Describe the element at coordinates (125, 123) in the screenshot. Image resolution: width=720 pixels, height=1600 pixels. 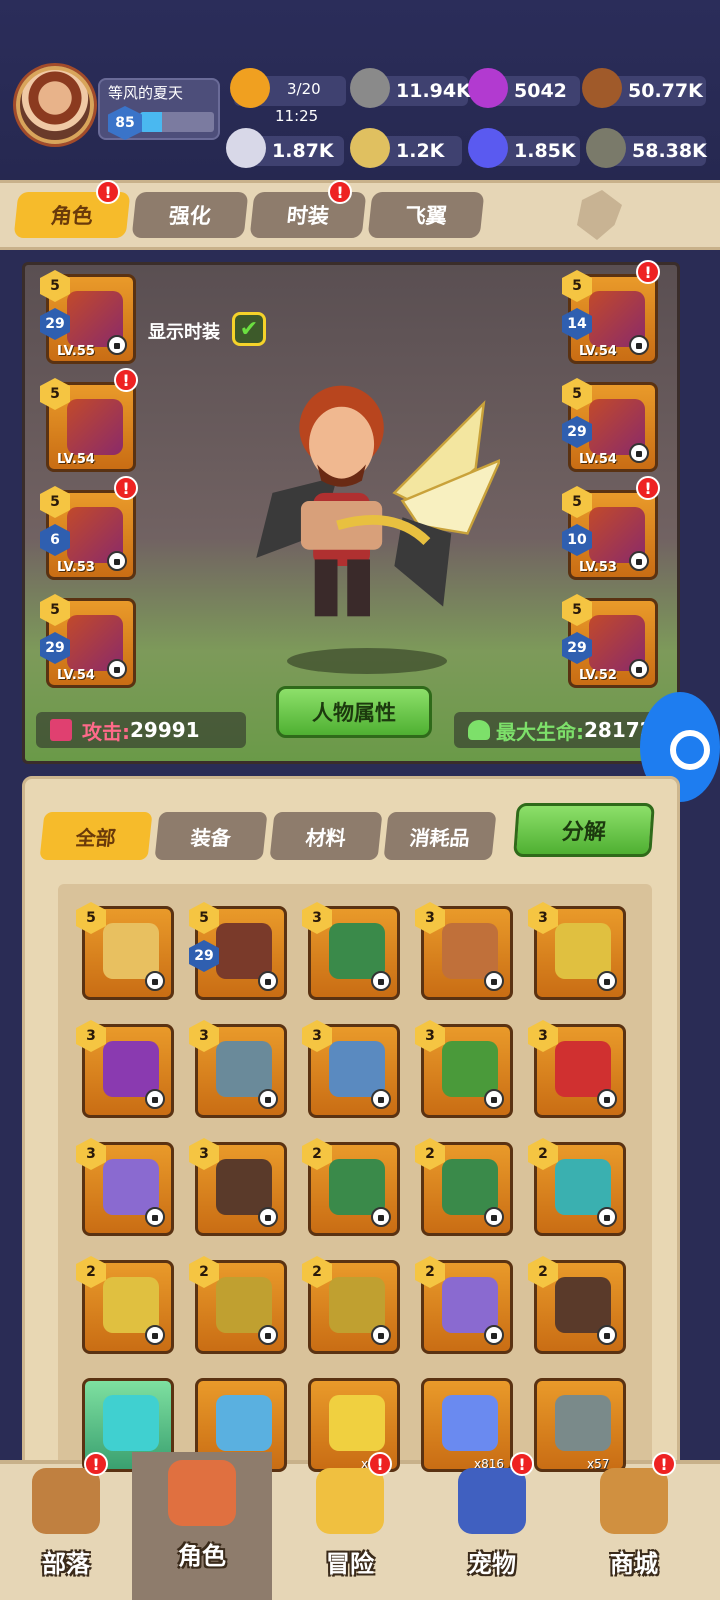
I see `player-level-badge: 85` at that location.